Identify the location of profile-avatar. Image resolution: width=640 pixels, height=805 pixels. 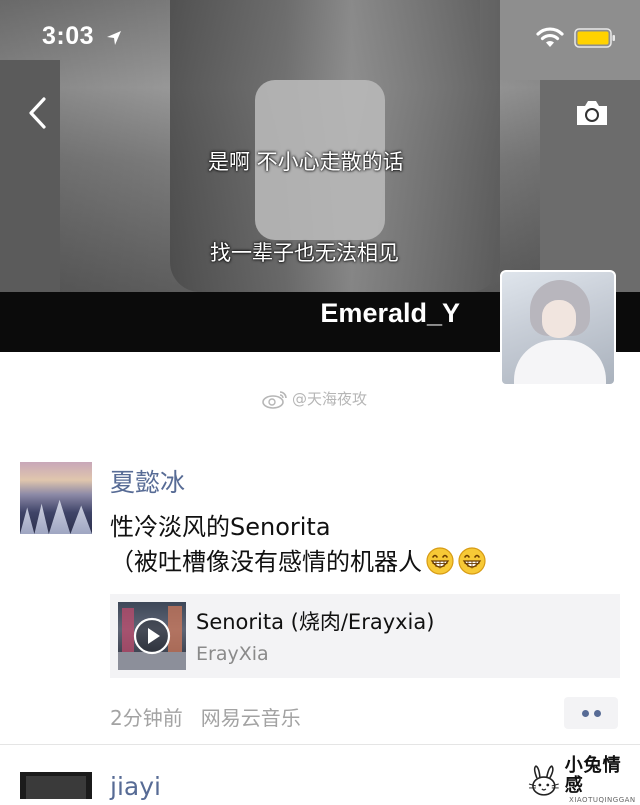
(558, 328).